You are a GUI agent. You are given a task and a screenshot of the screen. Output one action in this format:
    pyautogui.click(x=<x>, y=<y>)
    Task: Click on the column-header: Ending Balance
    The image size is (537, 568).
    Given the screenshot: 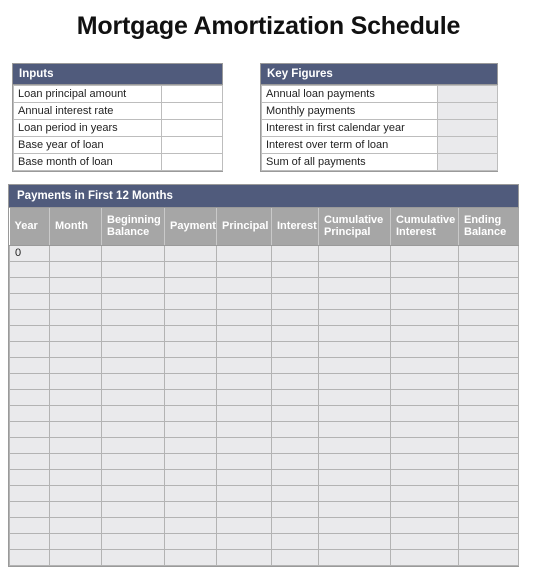 What is the action you would take?
    pyautogui.click(x=488, y=227)
    